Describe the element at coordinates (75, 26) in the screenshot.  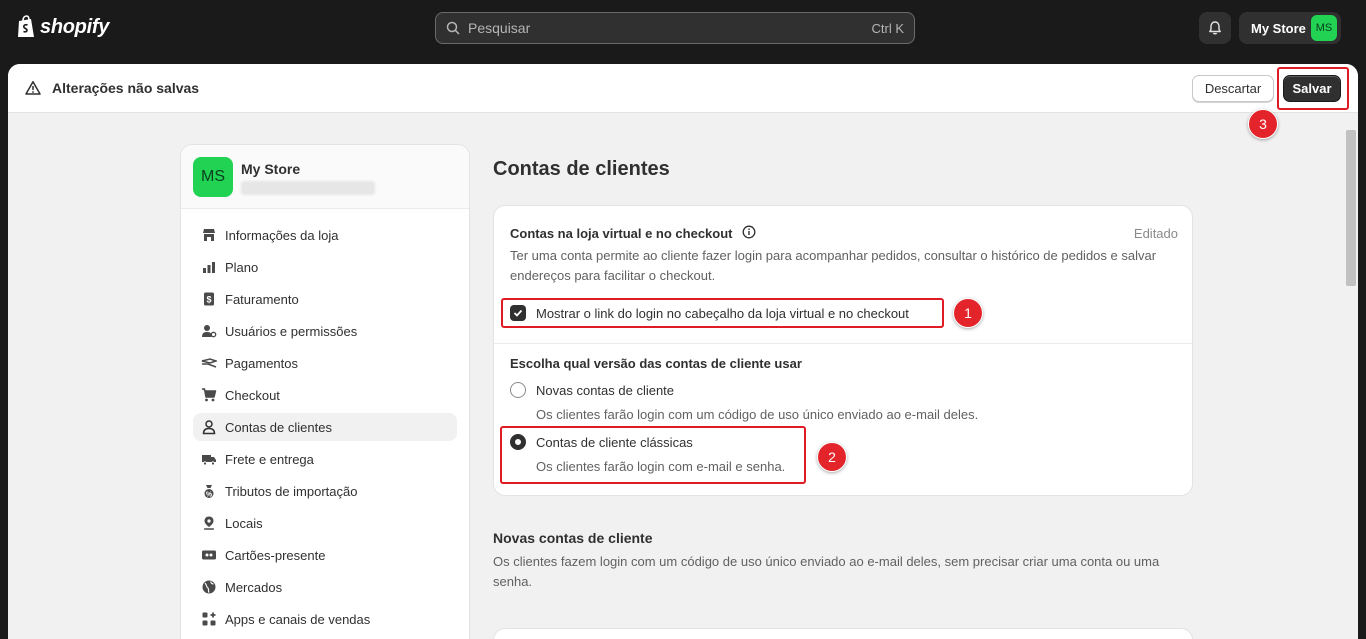
I see `brand-name: shopify` at that location.